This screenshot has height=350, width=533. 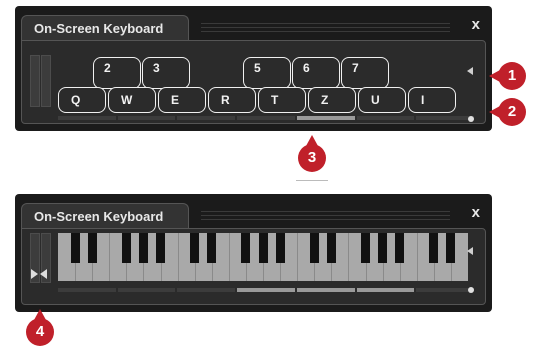 I want to click on velocity-meter-right, so click(x=46, y=81).